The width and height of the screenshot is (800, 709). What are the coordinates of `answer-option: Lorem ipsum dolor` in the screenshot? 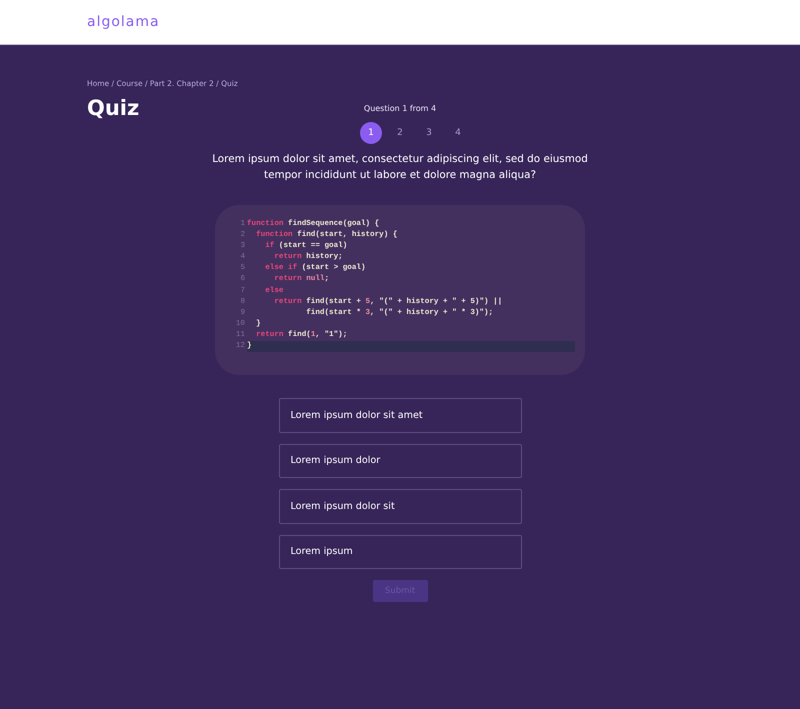 It's located at (400, 461).